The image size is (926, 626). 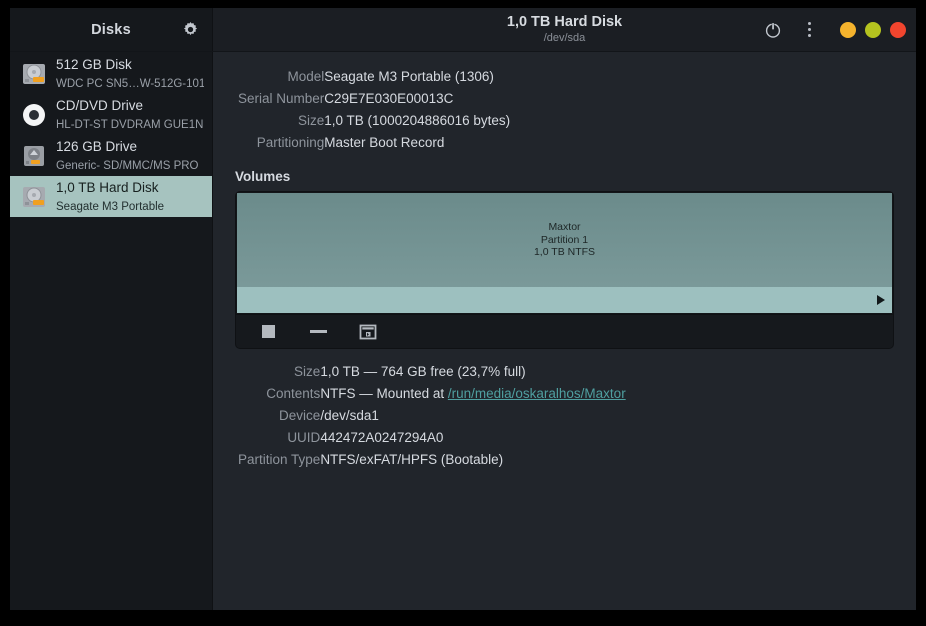 I want to click on power-icon-glyph, so click(x=773, y=30).